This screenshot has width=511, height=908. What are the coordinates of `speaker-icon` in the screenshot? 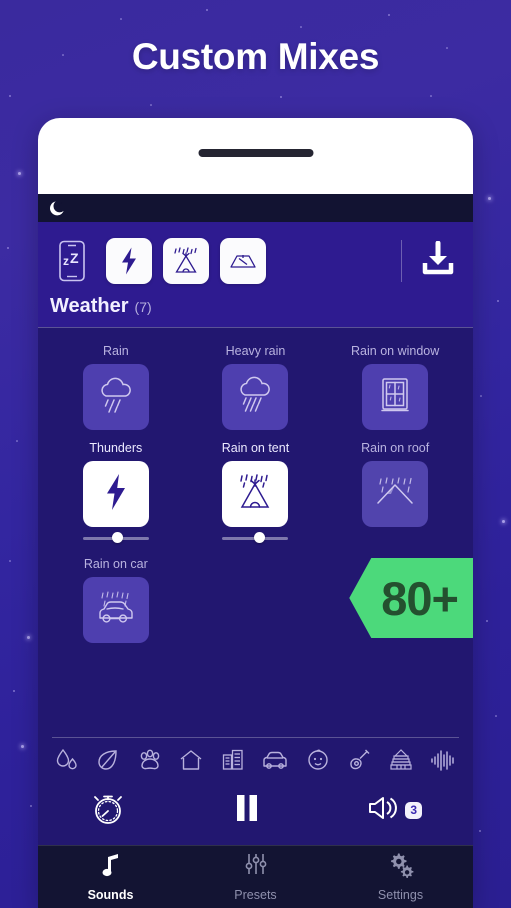 It's located at (383, 810).